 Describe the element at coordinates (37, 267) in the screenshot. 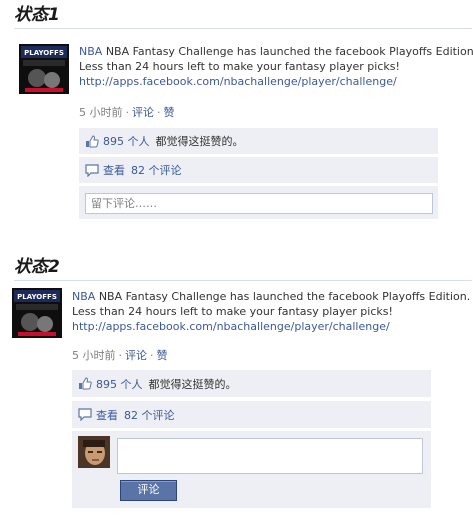

I see `state-2-heading: 状态2` at that location.